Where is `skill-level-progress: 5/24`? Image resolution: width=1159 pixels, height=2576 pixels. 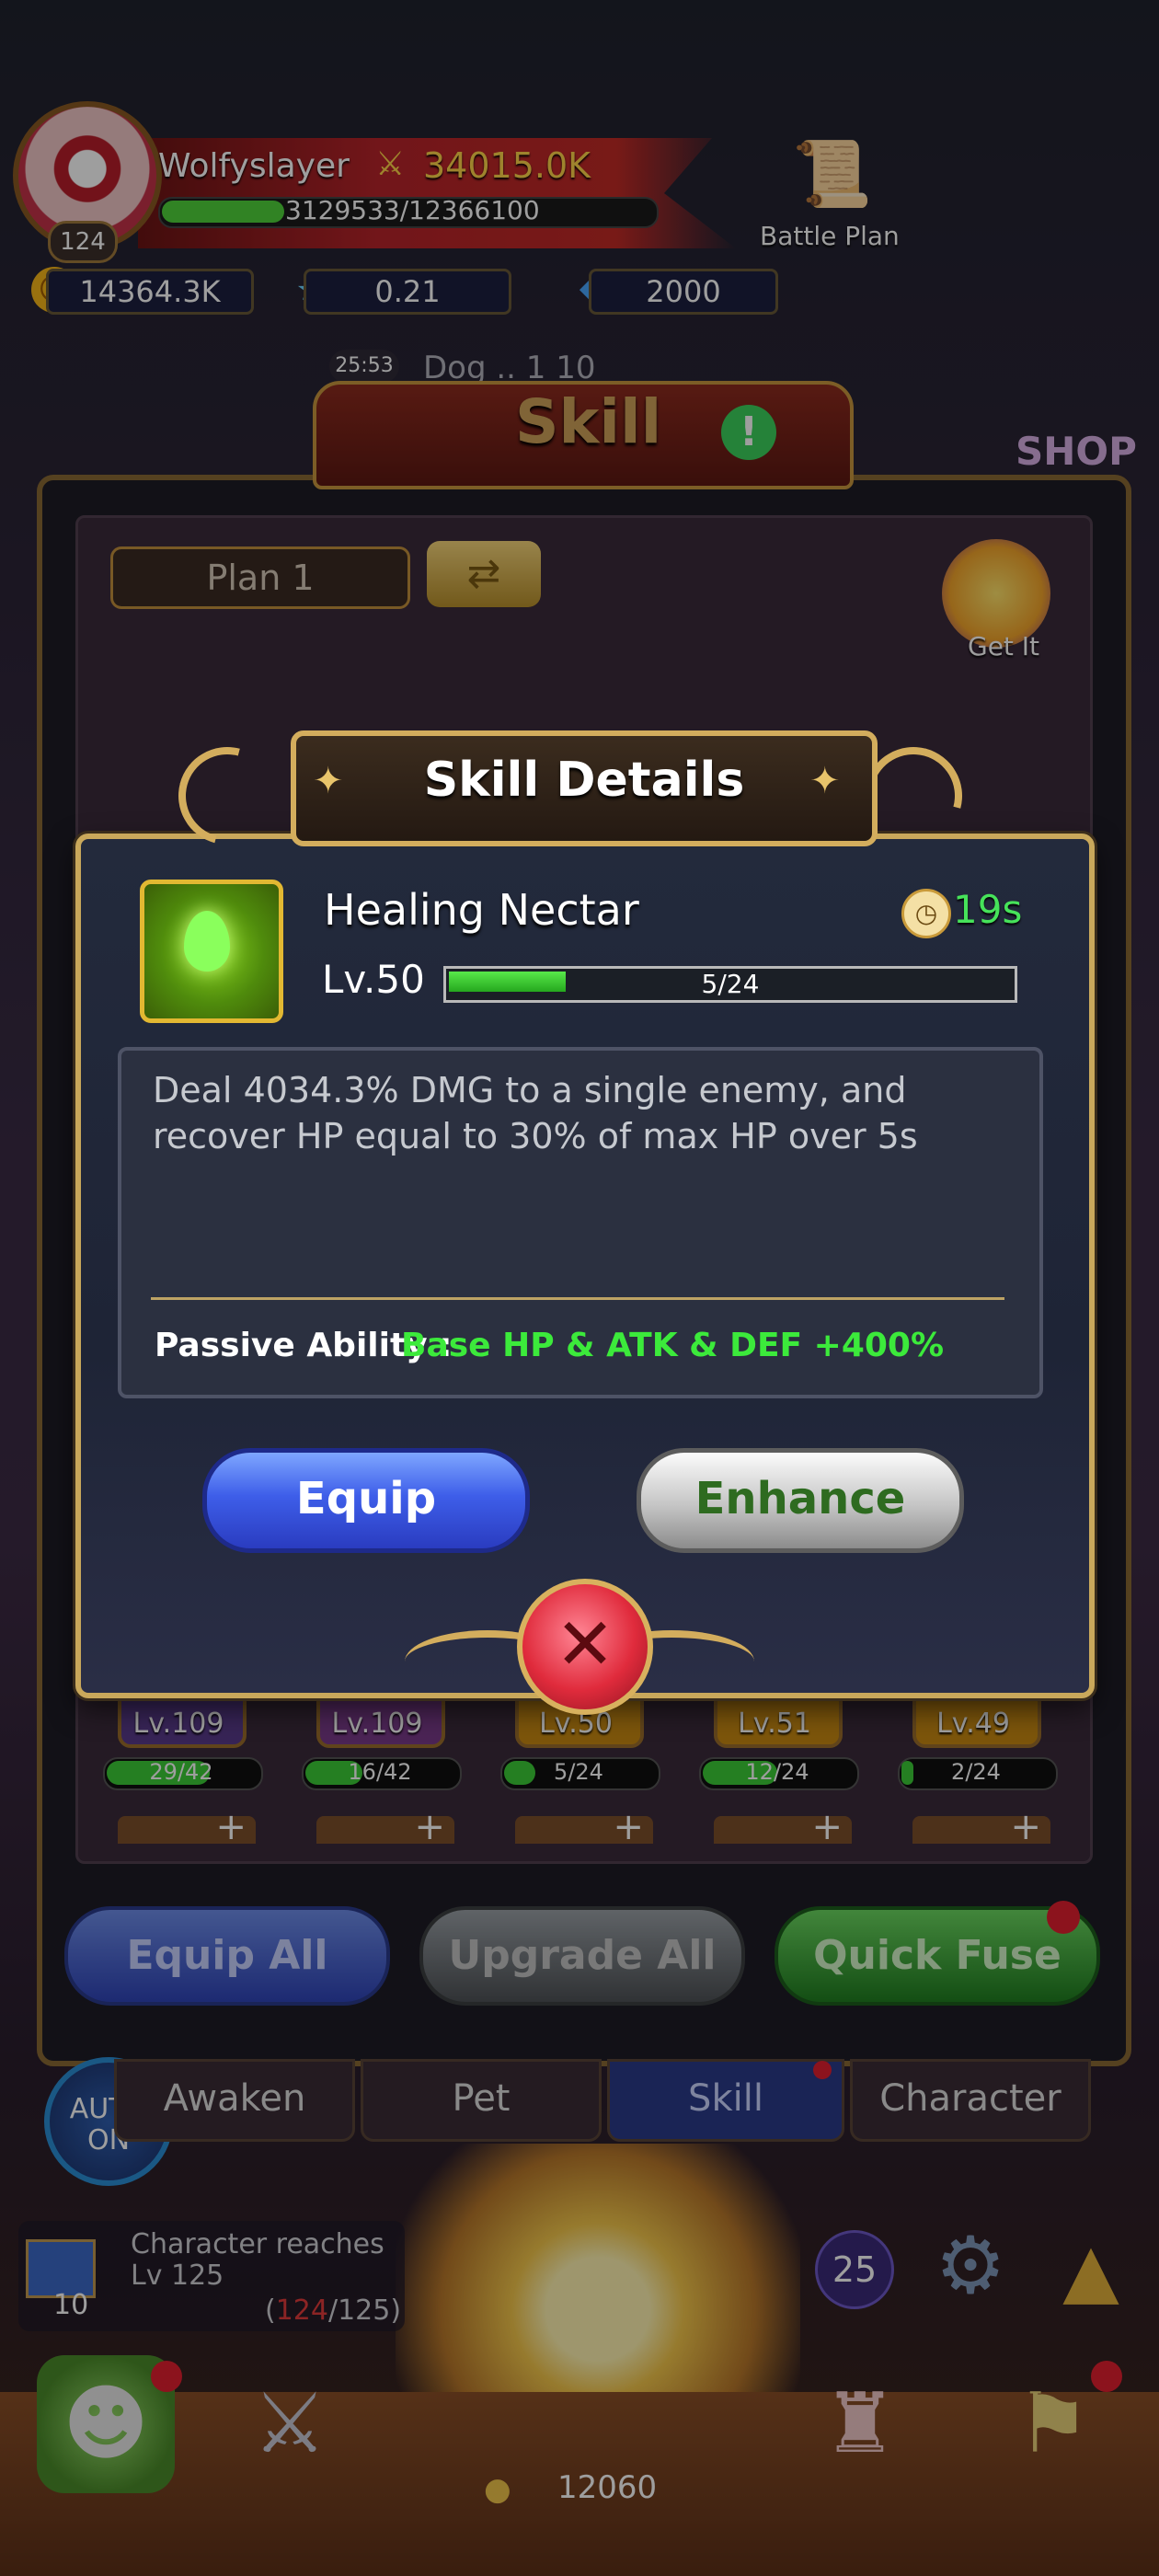 skill-level-progress: 5/24 is located at coordinates (730, 984).